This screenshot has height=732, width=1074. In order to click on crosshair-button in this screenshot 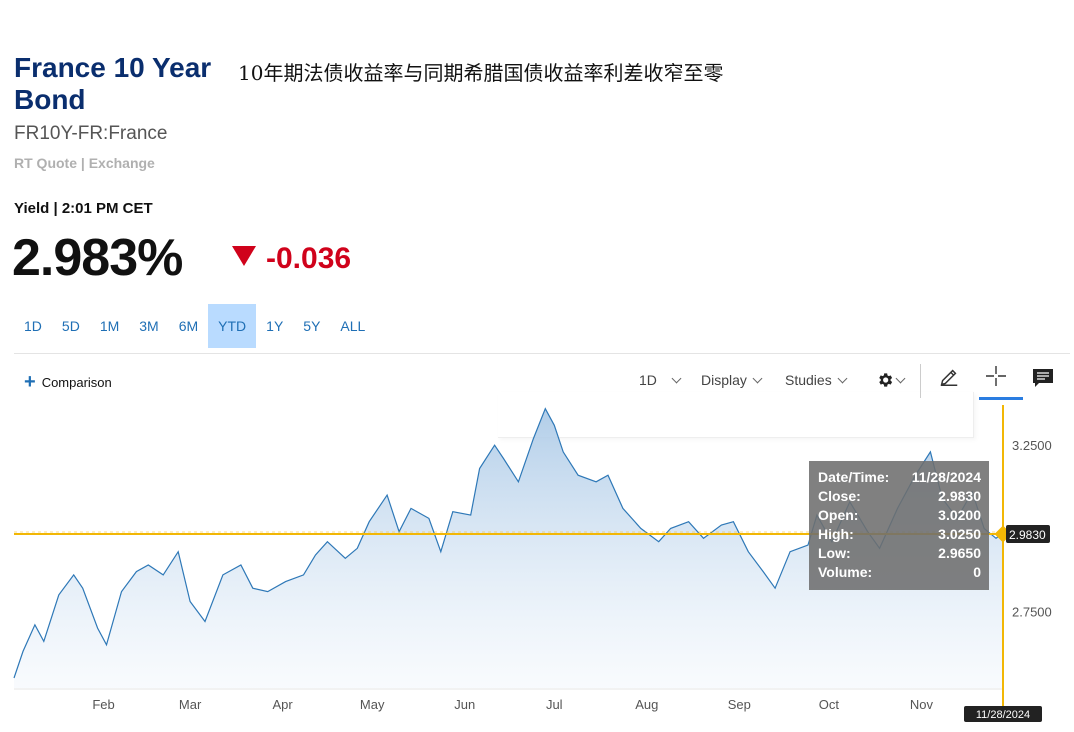, I will do `click(996, 376)`.